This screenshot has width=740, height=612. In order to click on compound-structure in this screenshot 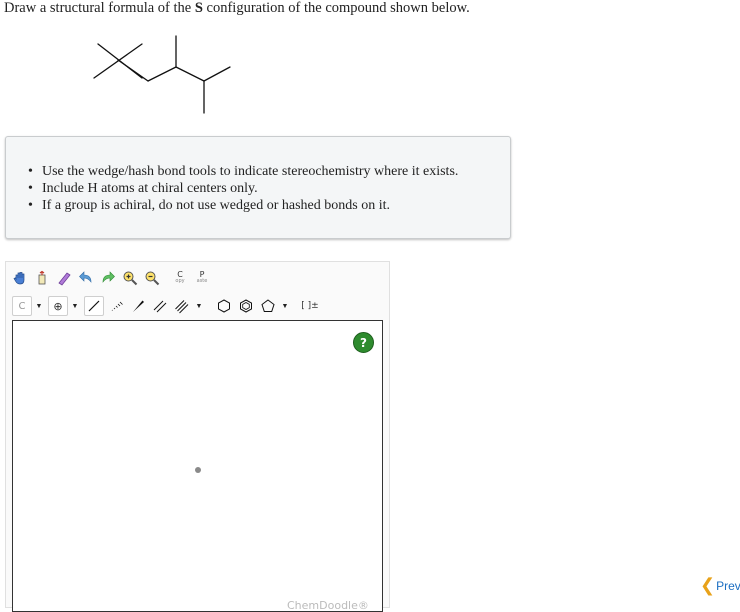, I will do `click(162, 74)`.